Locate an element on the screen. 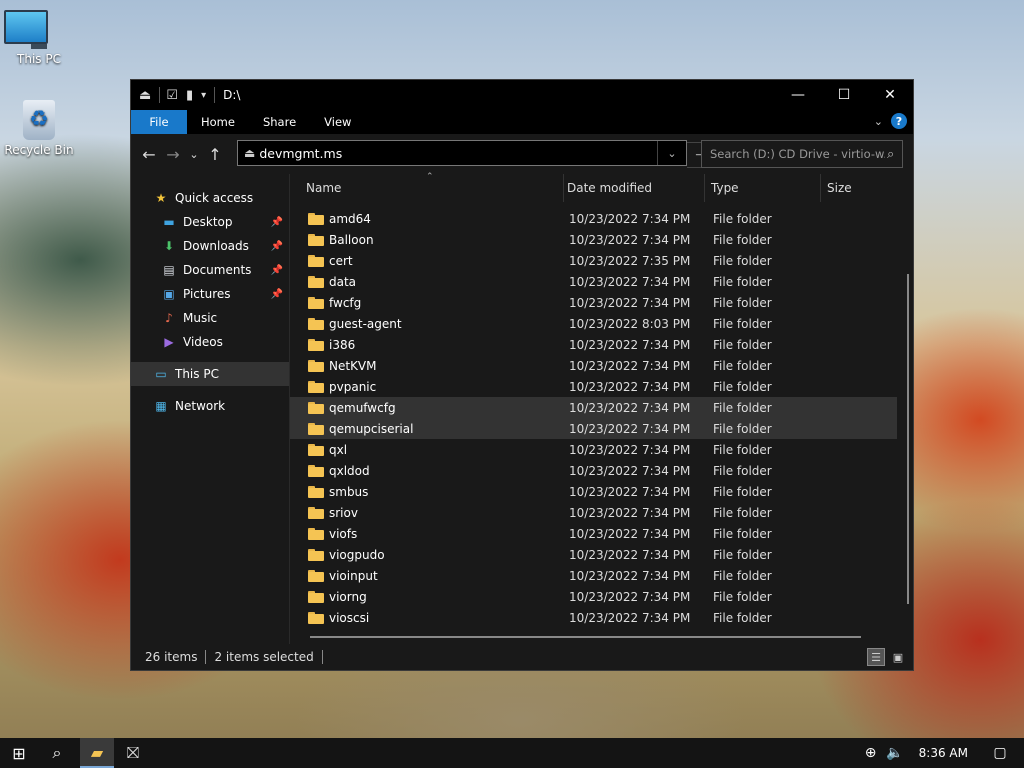 This screenshot has width=1024, height=768. table-row: amd64 10/23/2022 7:34 PM File folder is located at coordinates (593, 218).